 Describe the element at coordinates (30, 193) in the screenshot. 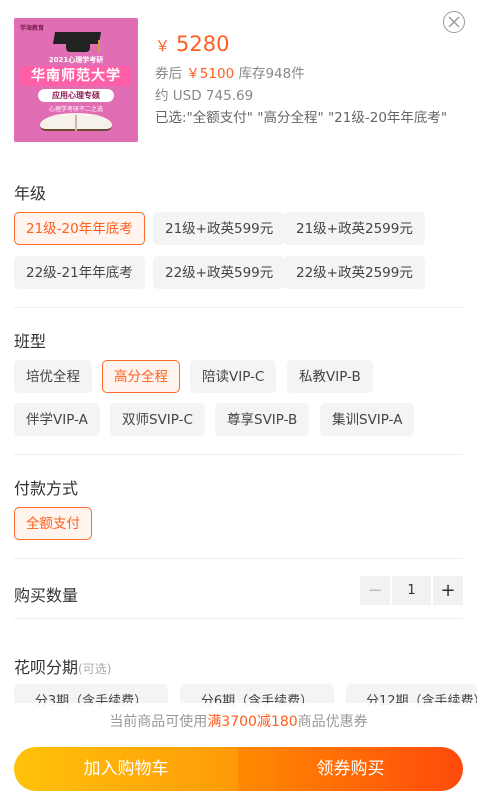

I see `grade-title: 年级` at that location.